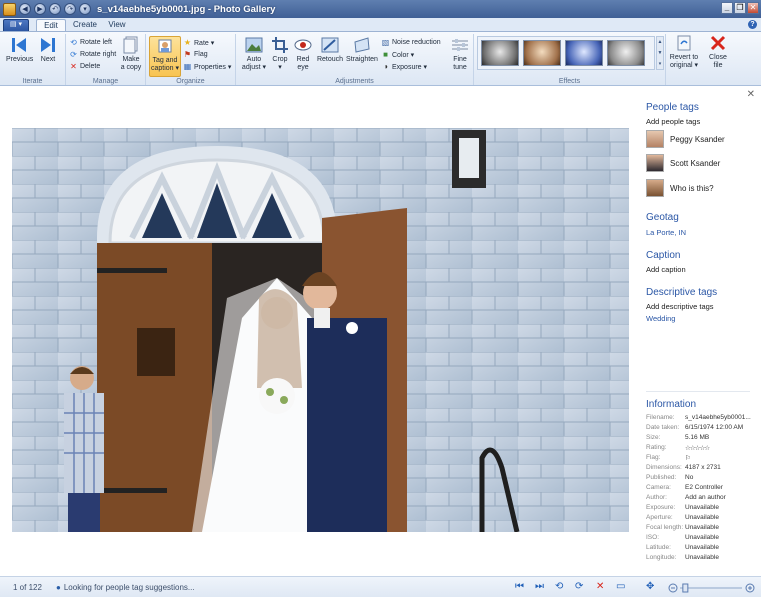 This screenshot has width=761, height=597. Describe the element at coordinates (500, 53) in the screenshot. I see `effect-black-and-white` at that location.